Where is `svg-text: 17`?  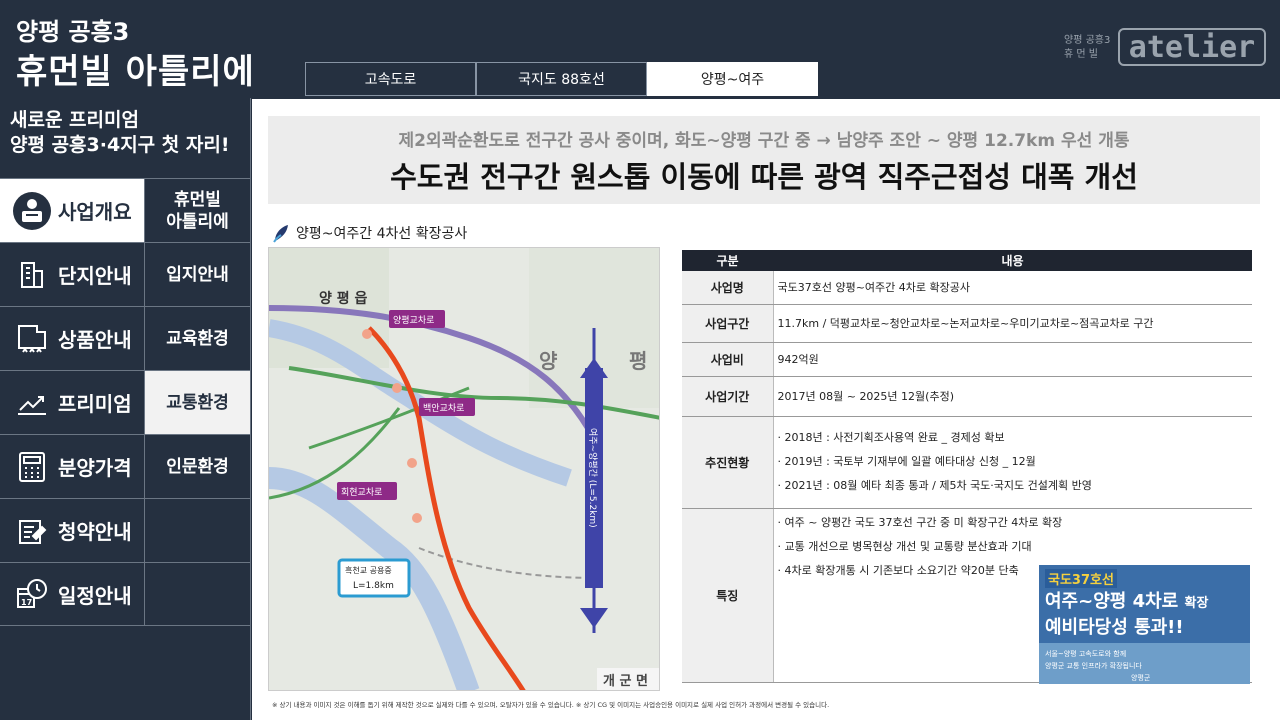
svg-text: 17 is located at coordinates (26, 602).